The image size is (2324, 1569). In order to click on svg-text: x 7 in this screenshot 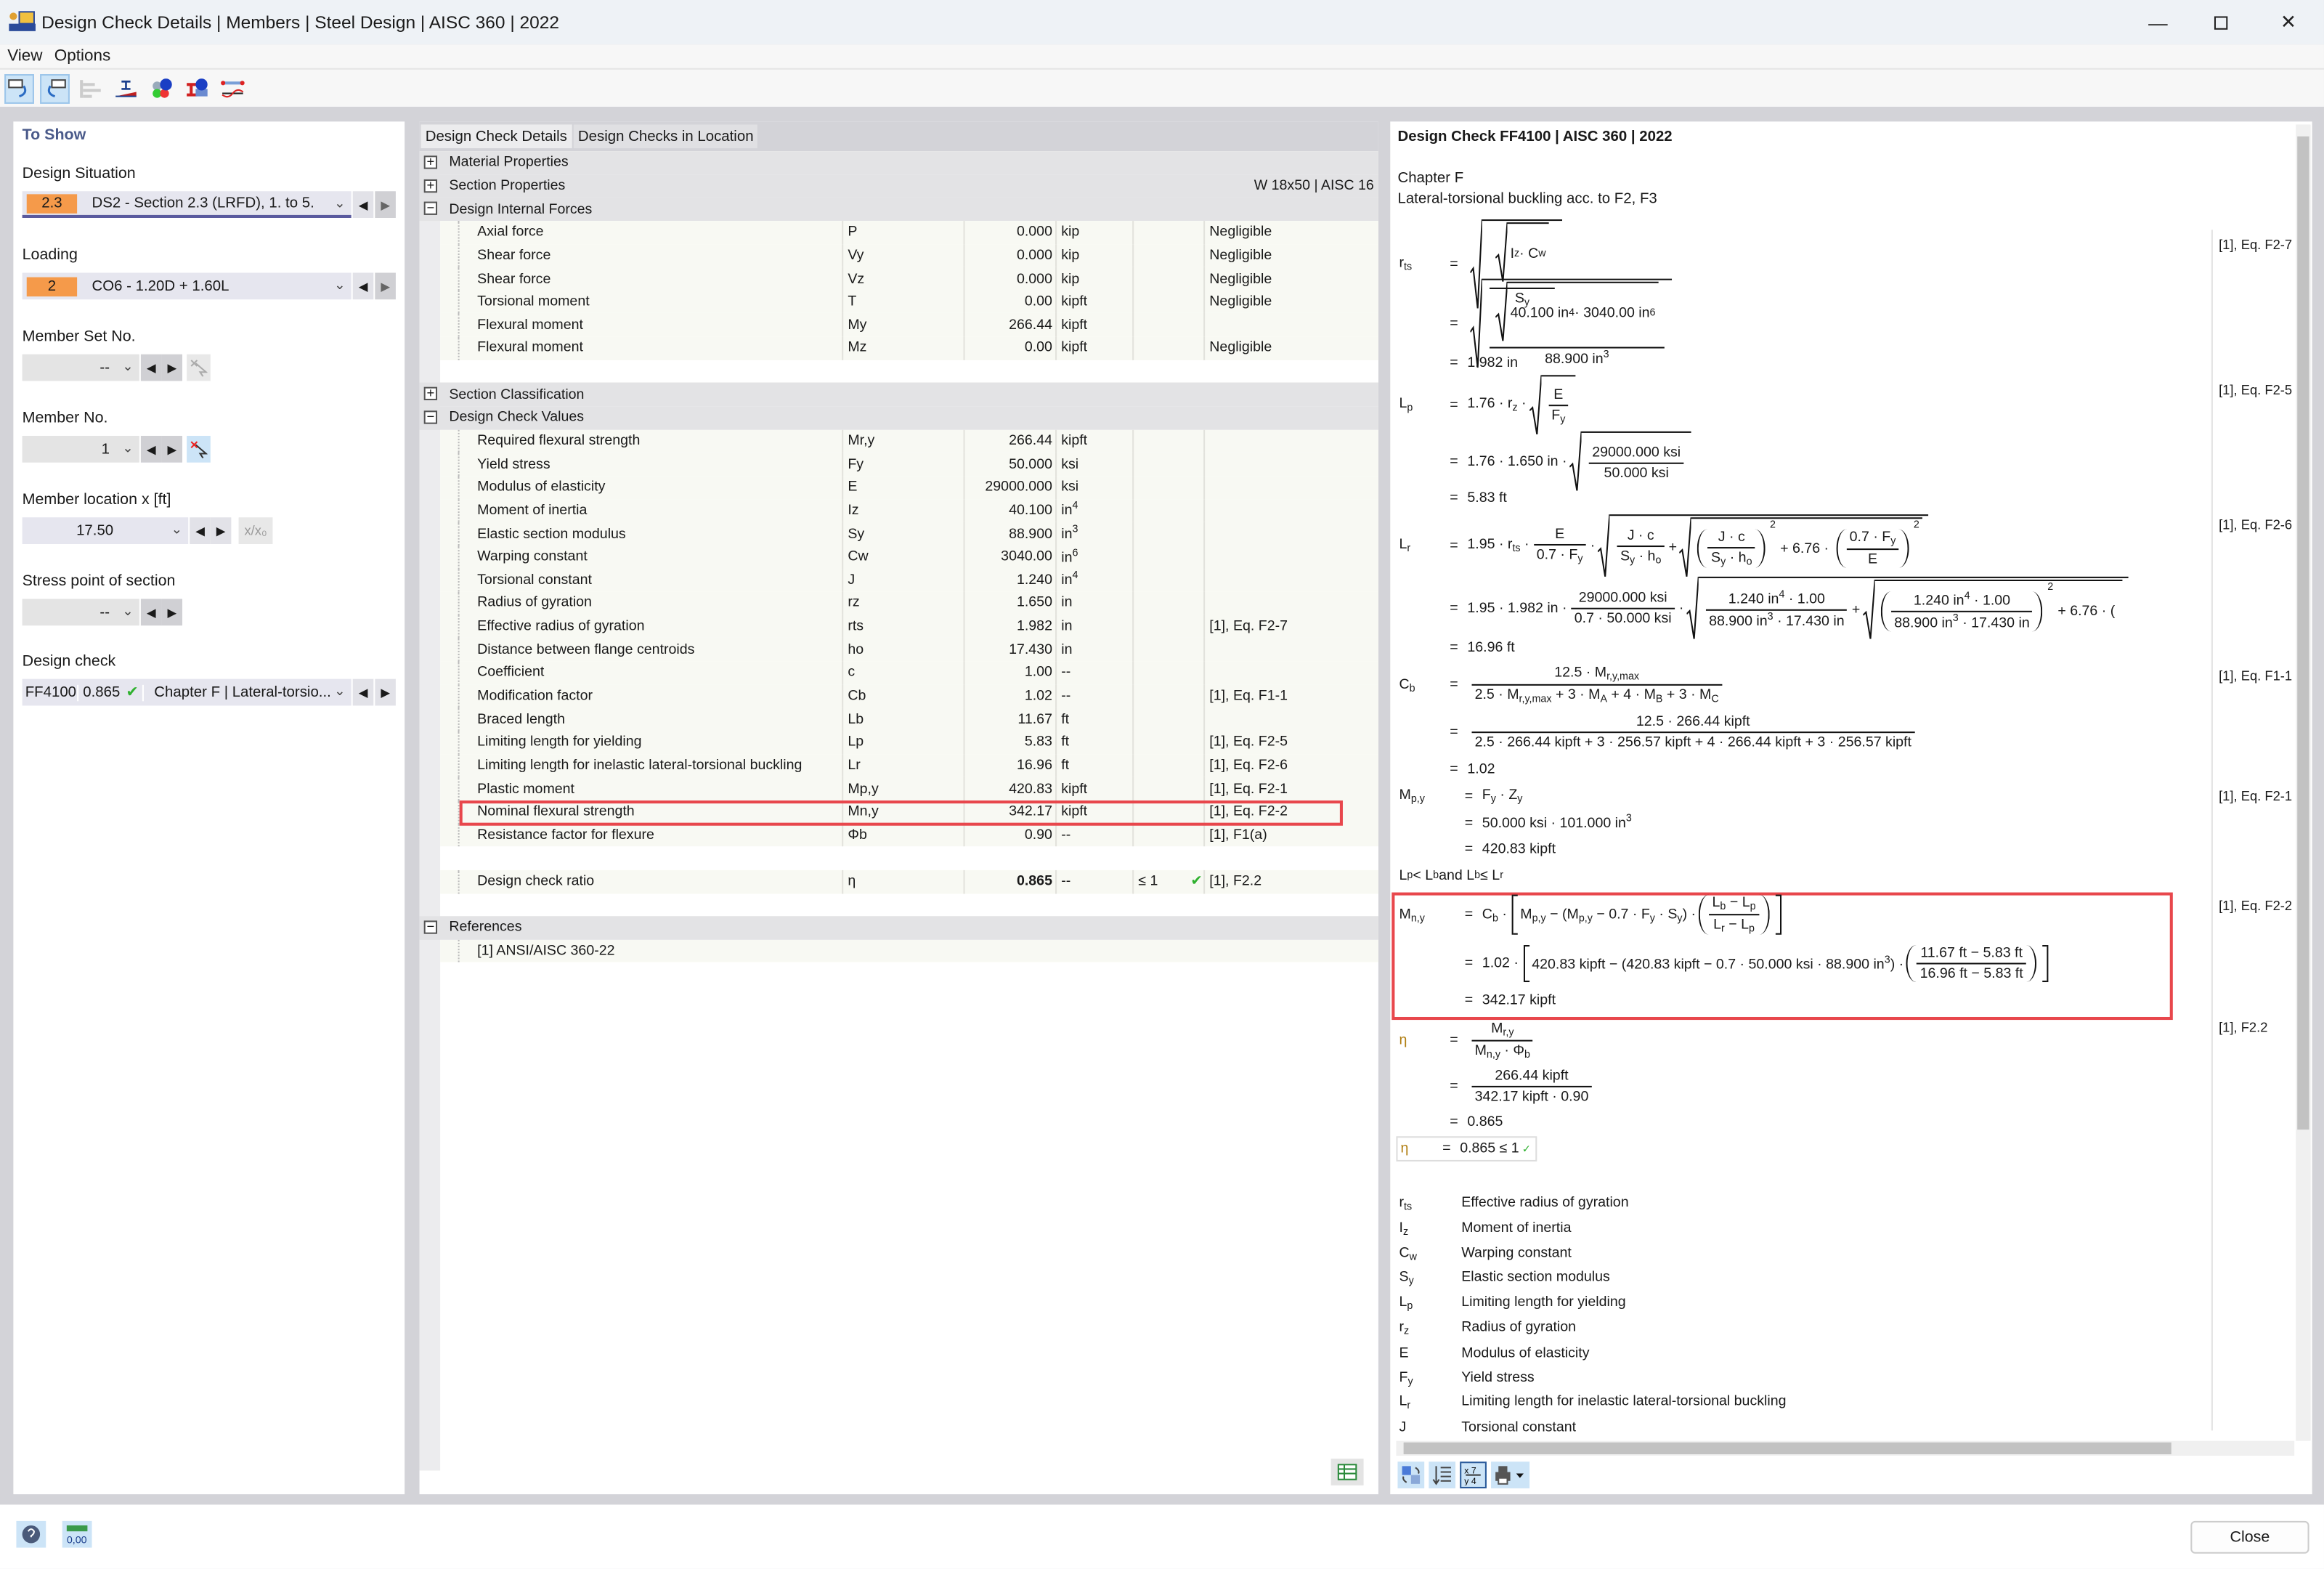, I will do `click(1470, 1471)`.